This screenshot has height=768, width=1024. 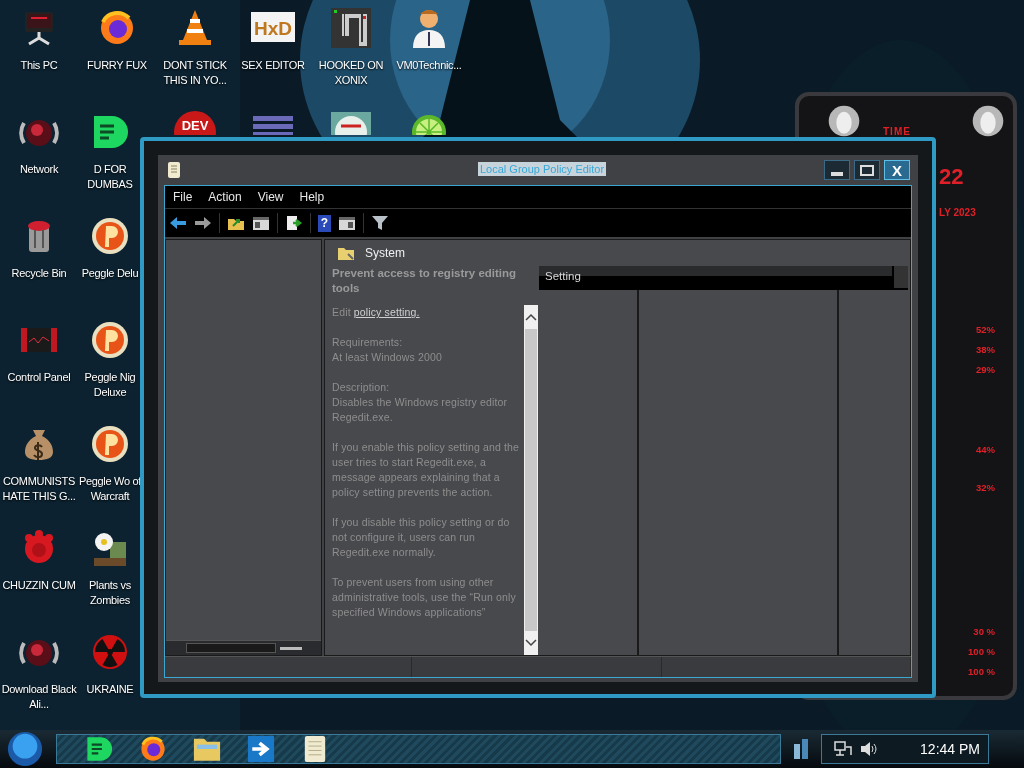 What do you see at coordinates (897, 170) in the screenshot?
I see `close-button: X` at bounding box center [897, 170].